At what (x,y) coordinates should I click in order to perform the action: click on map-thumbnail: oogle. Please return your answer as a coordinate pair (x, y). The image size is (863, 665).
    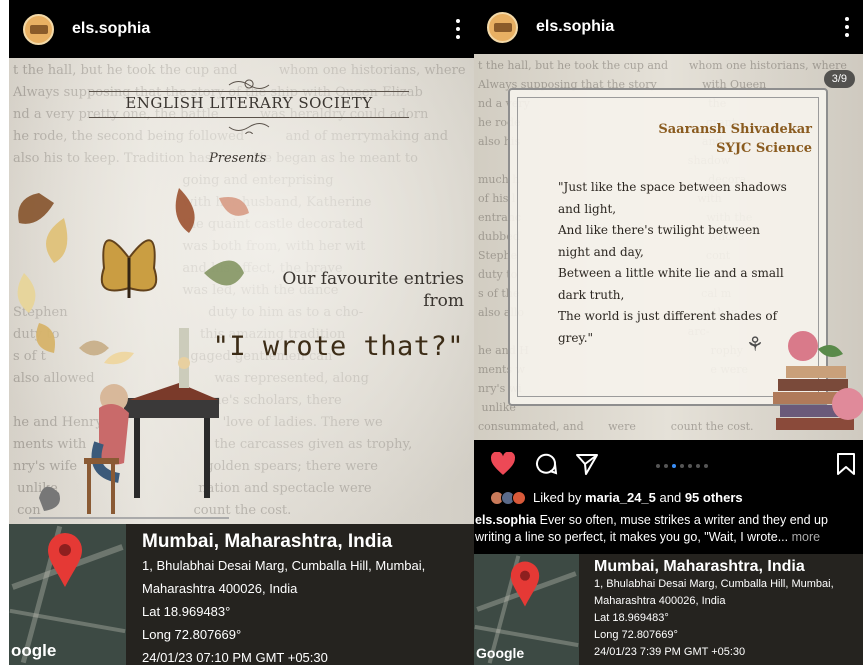
    Looking at the image, I should click on (67, 594).